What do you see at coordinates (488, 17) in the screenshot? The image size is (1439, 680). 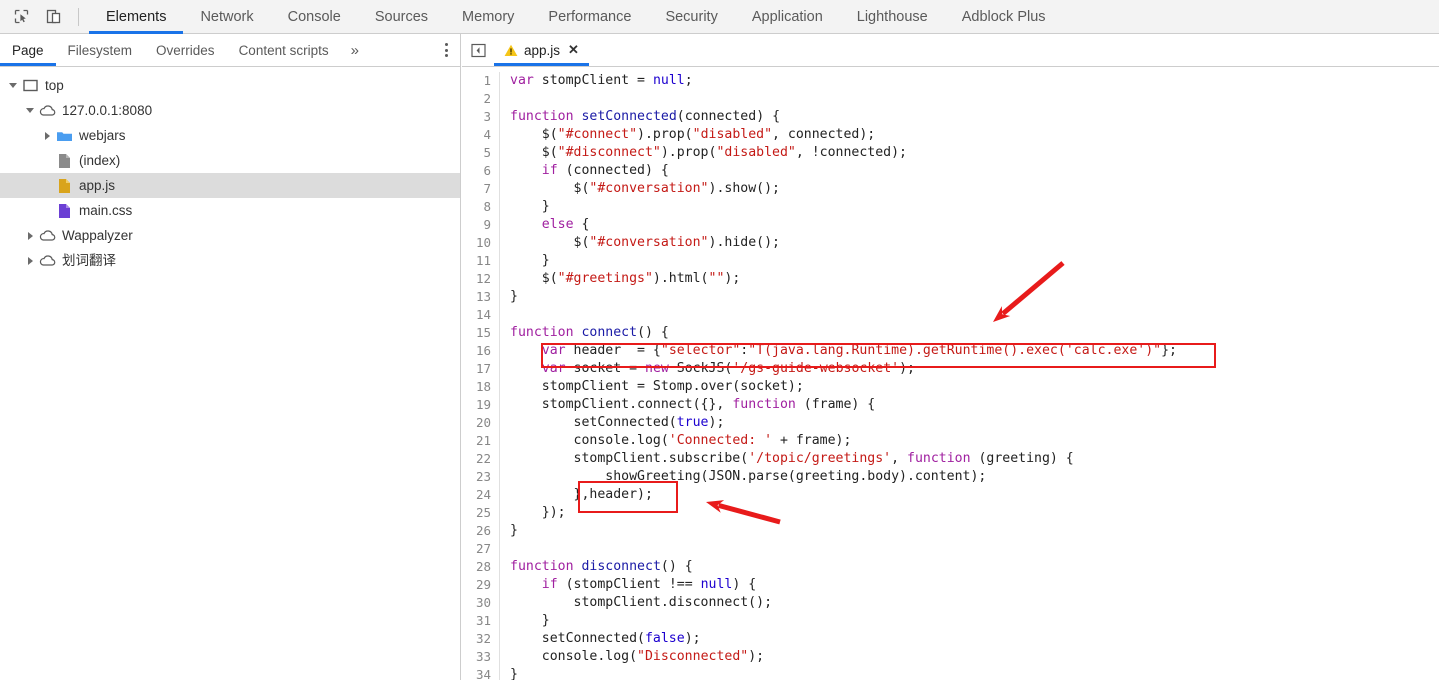 I see `panel-tab-memory: Memory` at bounding box center [488, 17].